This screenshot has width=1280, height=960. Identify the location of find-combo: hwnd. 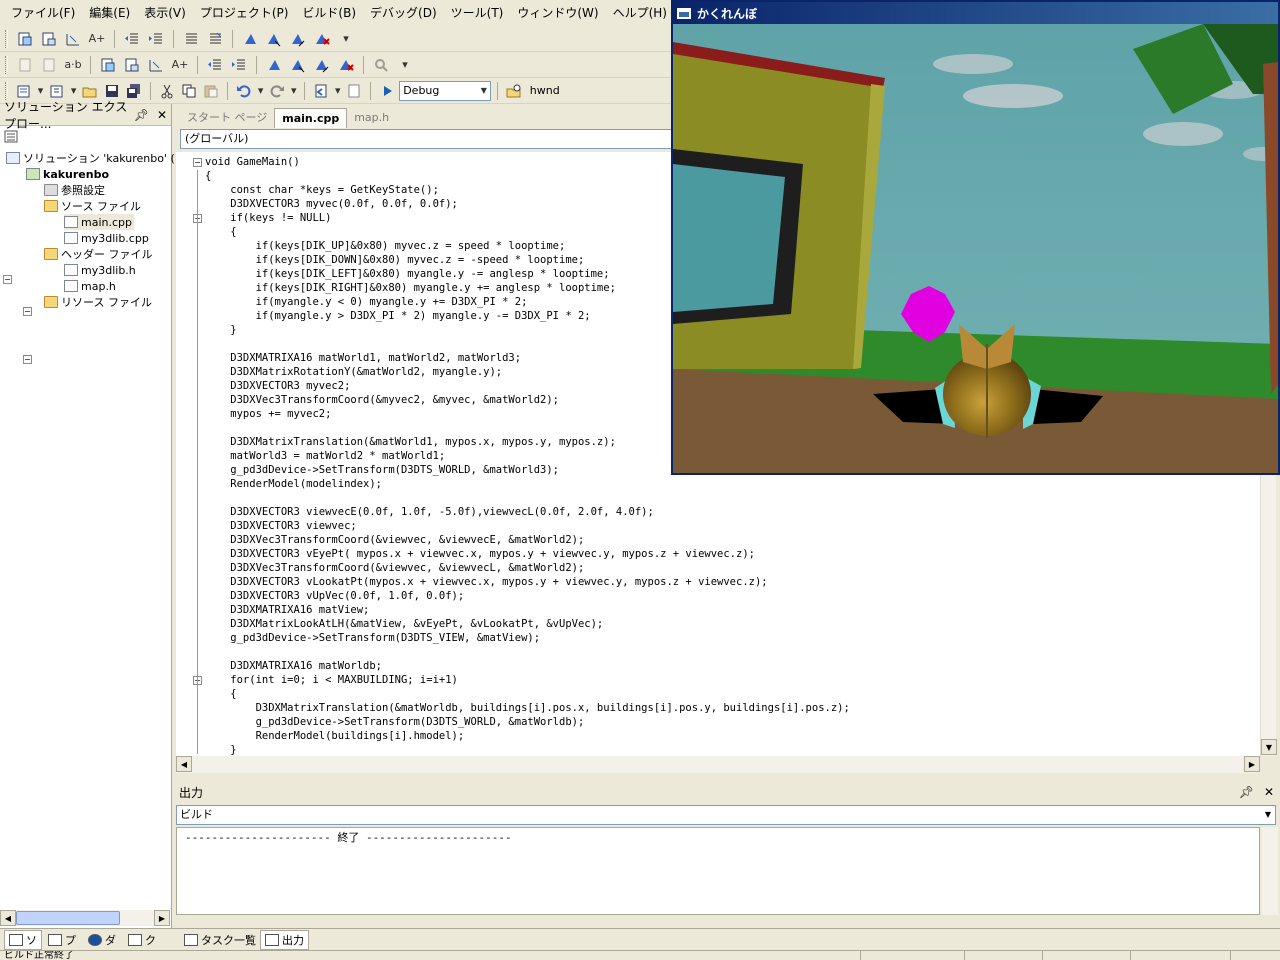
(599, 91).